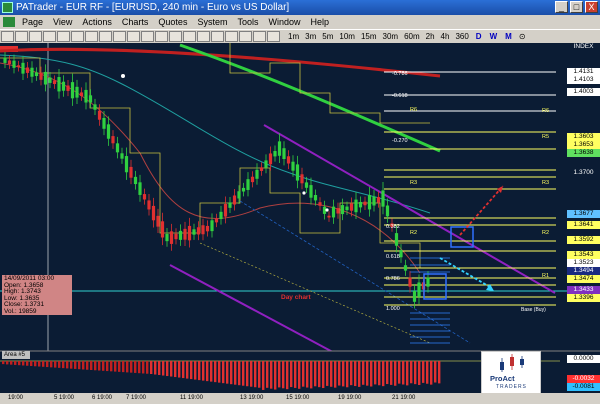  What do you see at coordinates (400, 96) in the screenshot?
I see `fib-label: -0.618` at bounding box center [400, 96].